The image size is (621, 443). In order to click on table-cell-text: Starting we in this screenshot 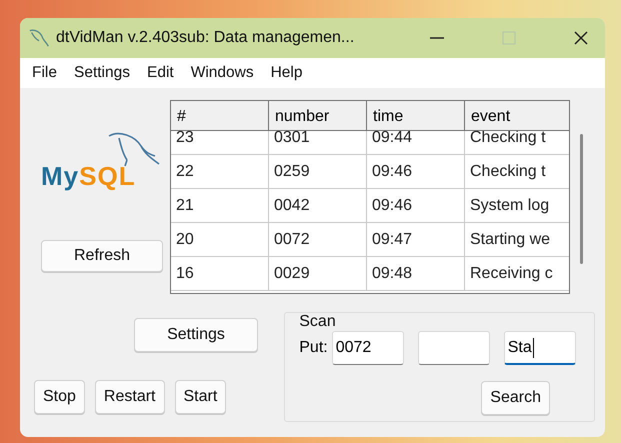, I will do `click(510, 240)`.